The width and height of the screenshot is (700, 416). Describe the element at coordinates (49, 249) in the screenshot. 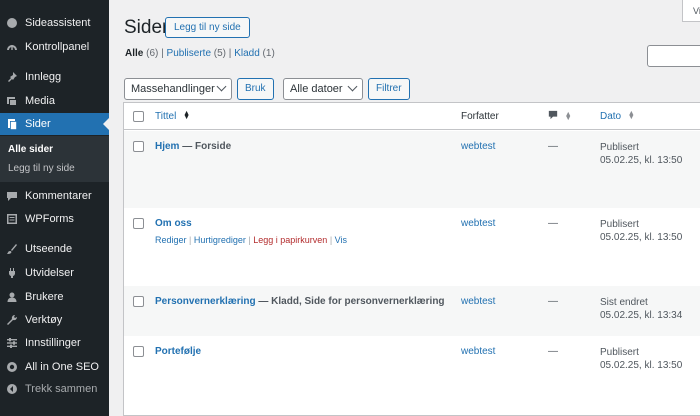

I see `sidebar-item-label: Utseende` at that location.